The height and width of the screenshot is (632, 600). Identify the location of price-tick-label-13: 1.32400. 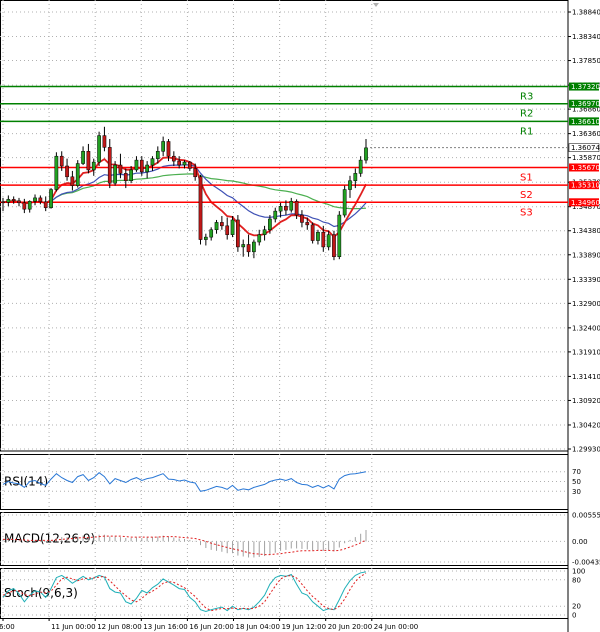
(586, 328).